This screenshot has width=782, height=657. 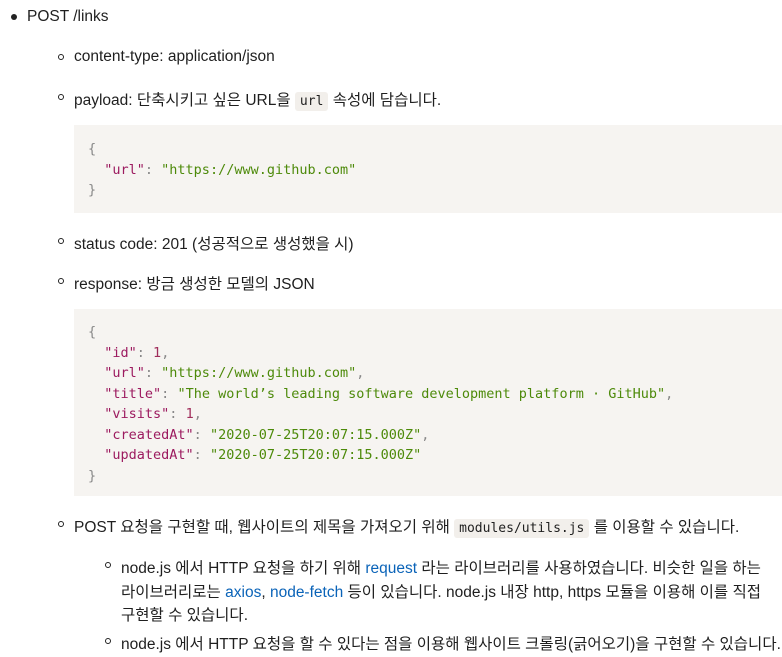 I want to click on inline-code-utils: modules/utils.js, so click(x=522, y=528).